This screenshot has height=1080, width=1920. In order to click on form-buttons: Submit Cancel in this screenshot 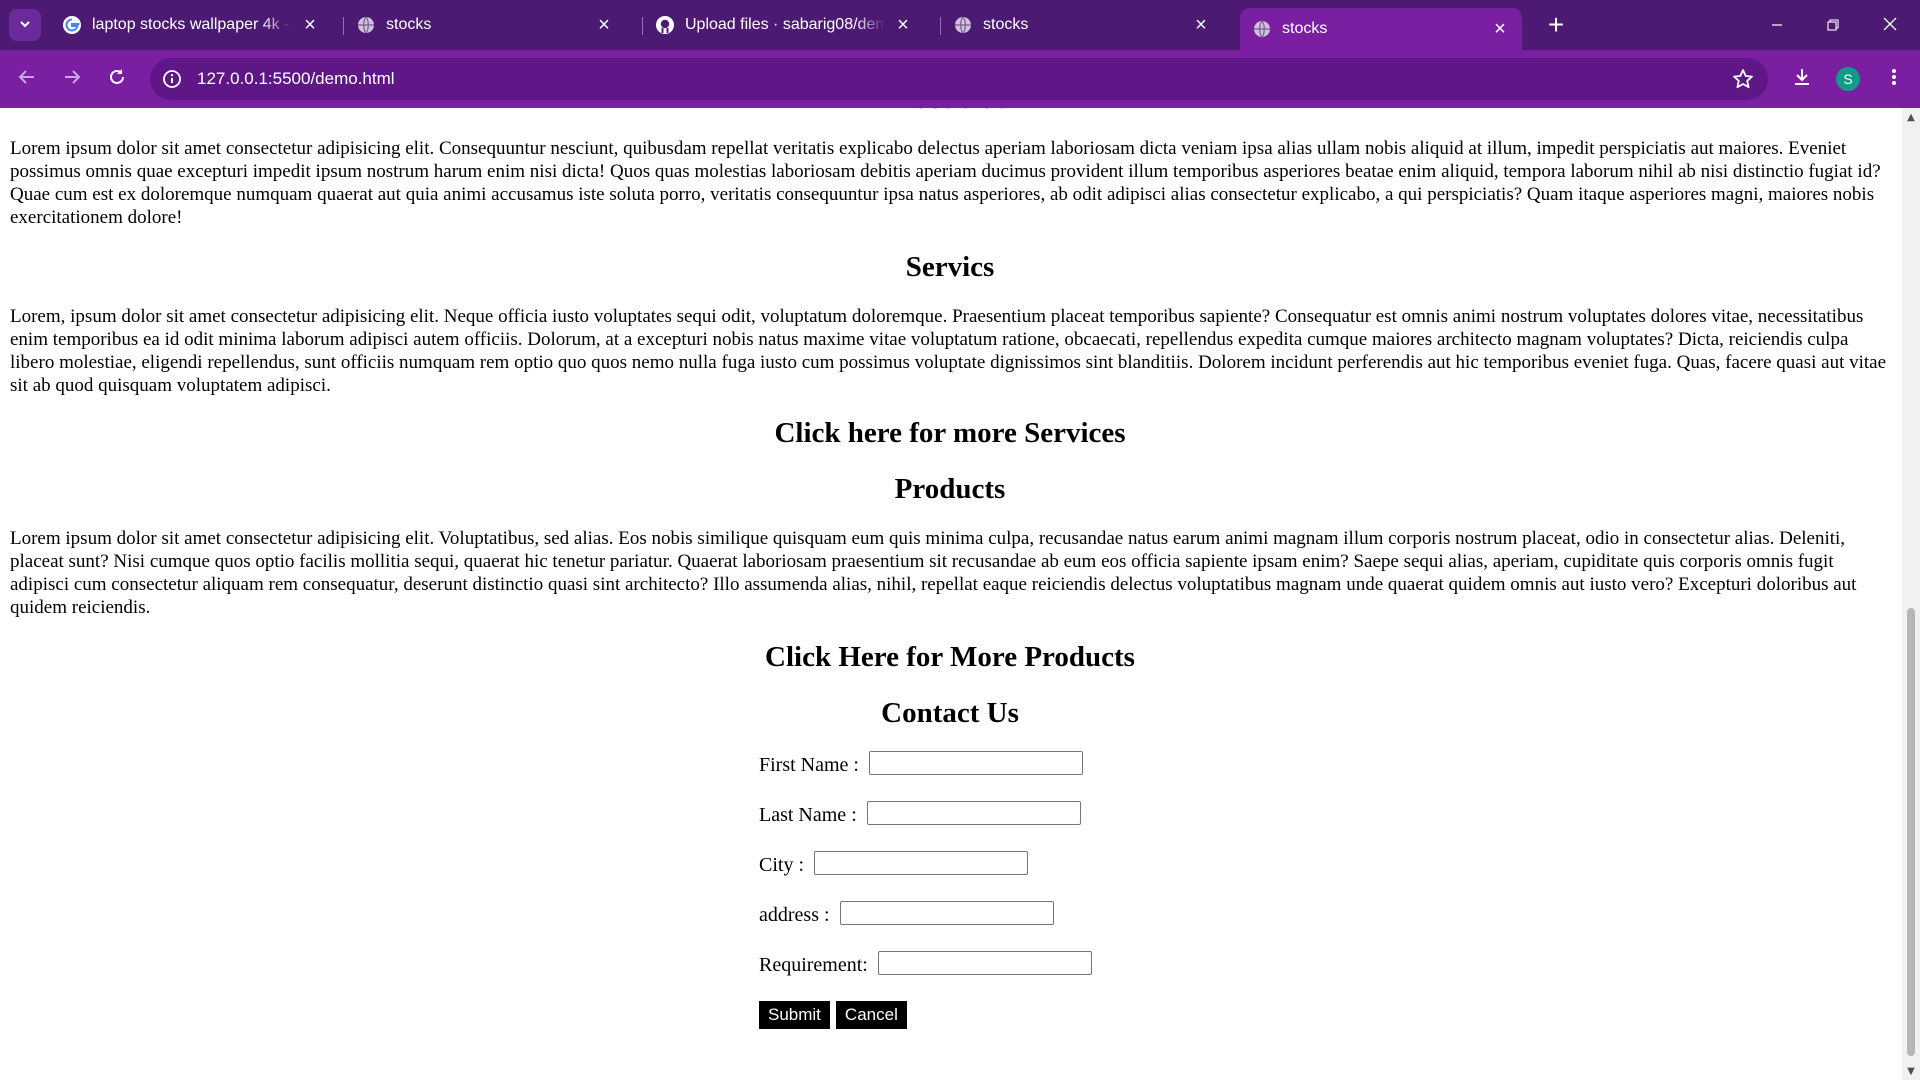, I will do `click(1009, 1015)`.